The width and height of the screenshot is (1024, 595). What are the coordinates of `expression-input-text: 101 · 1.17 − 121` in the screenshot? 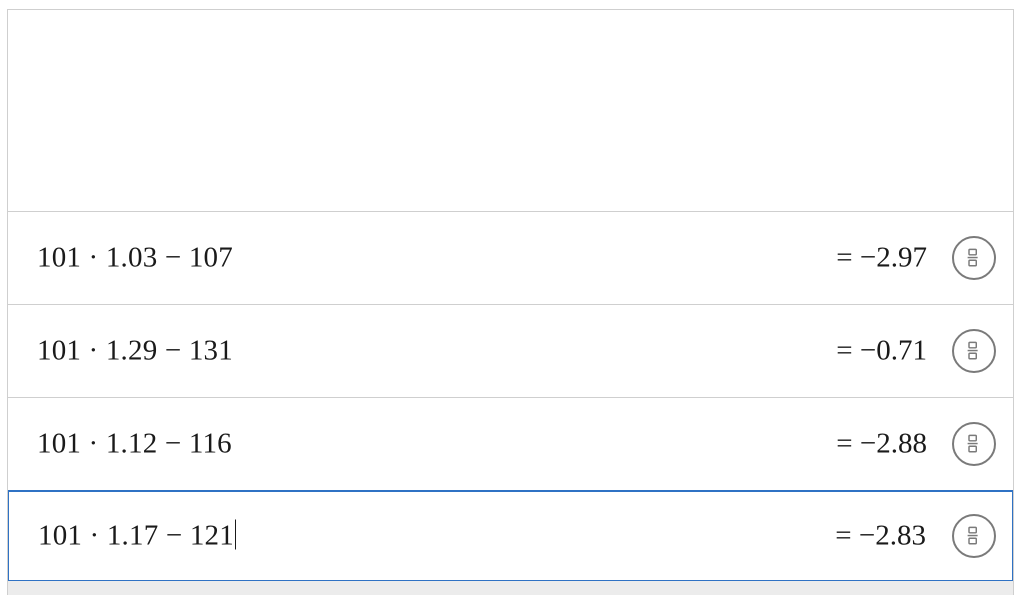 It's located at (136, 535).